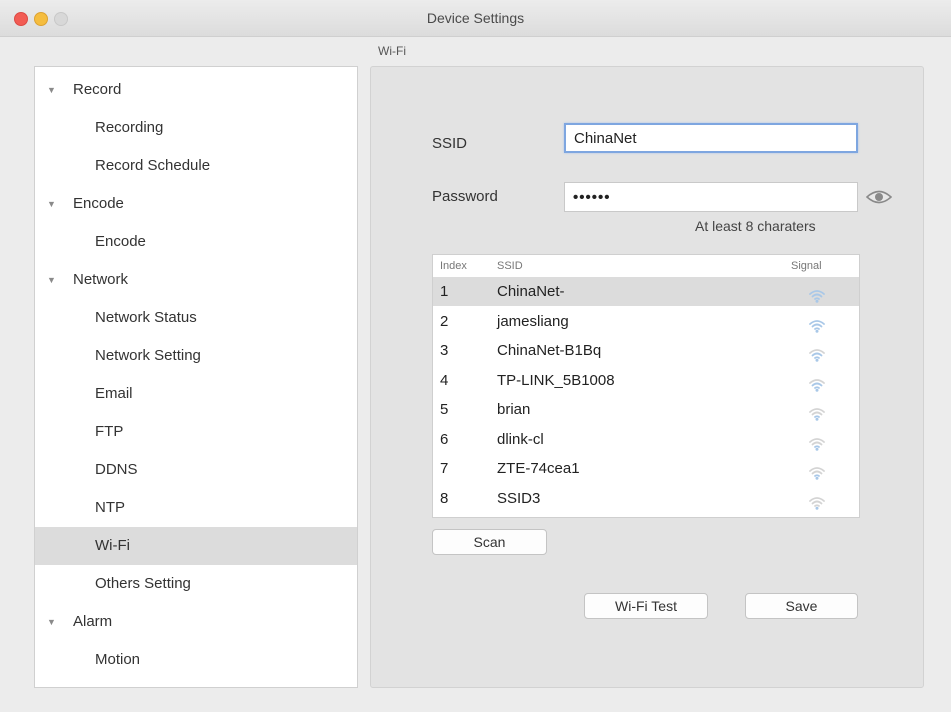 The image size is (951, 712). Describe the element at coordinates (453, 266) in the screenshot. I see `column-header-index: Index` at that location.